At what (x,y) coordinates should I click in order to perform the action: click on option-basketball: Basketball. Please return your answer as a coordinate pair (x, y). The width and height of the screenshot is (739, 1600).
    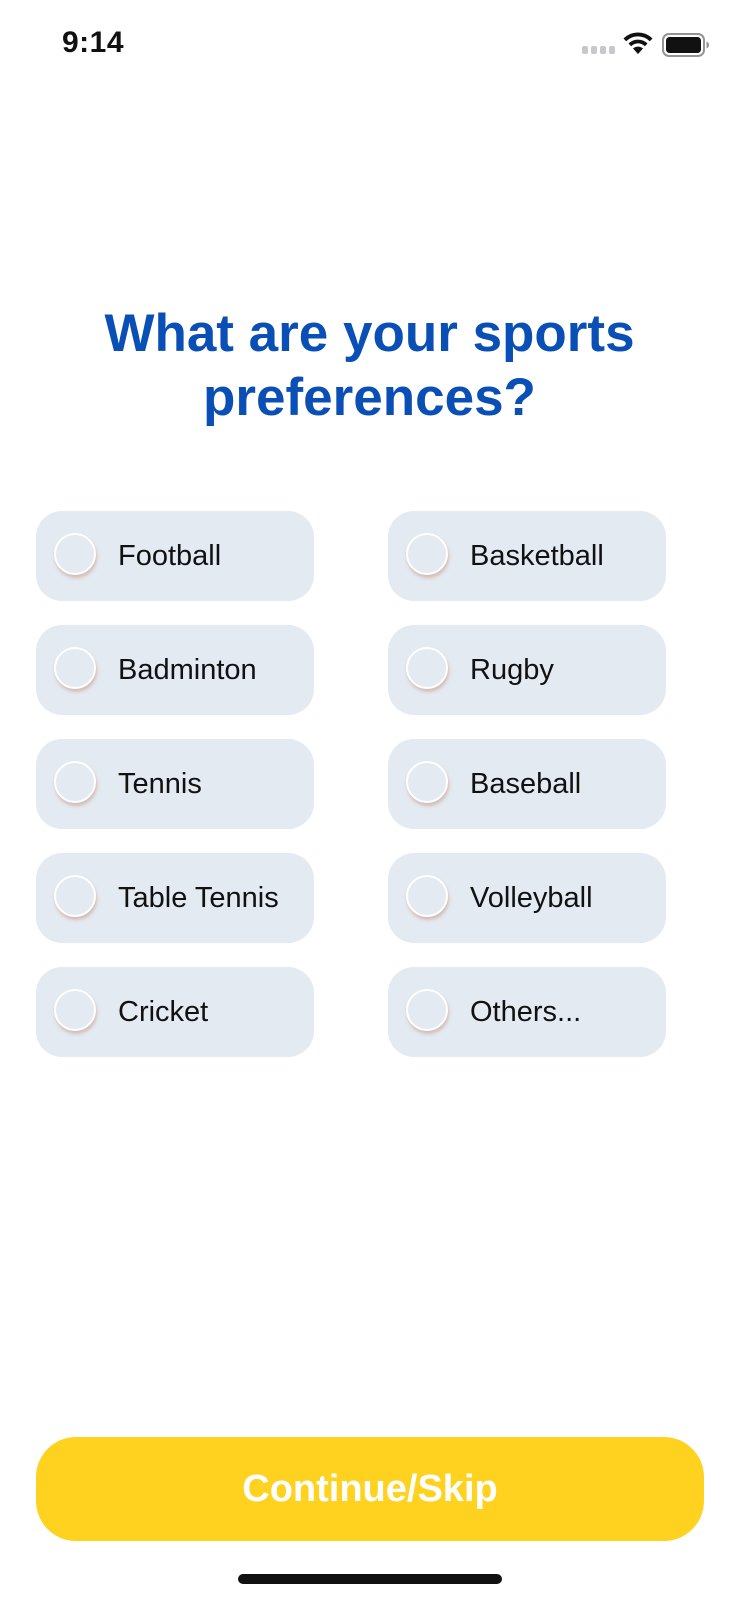
    Looking at the image, I should click on (527, 556).